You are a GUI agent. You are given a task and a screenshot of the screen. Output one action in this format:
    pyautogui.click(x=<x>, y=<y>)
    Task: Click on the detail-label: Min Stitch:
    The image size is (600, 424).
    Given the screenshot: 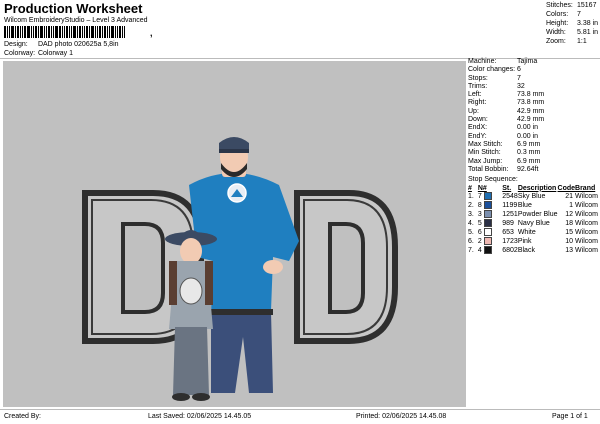 What is the action you would take?
    pyautogui.click(x=484, y=153)
    